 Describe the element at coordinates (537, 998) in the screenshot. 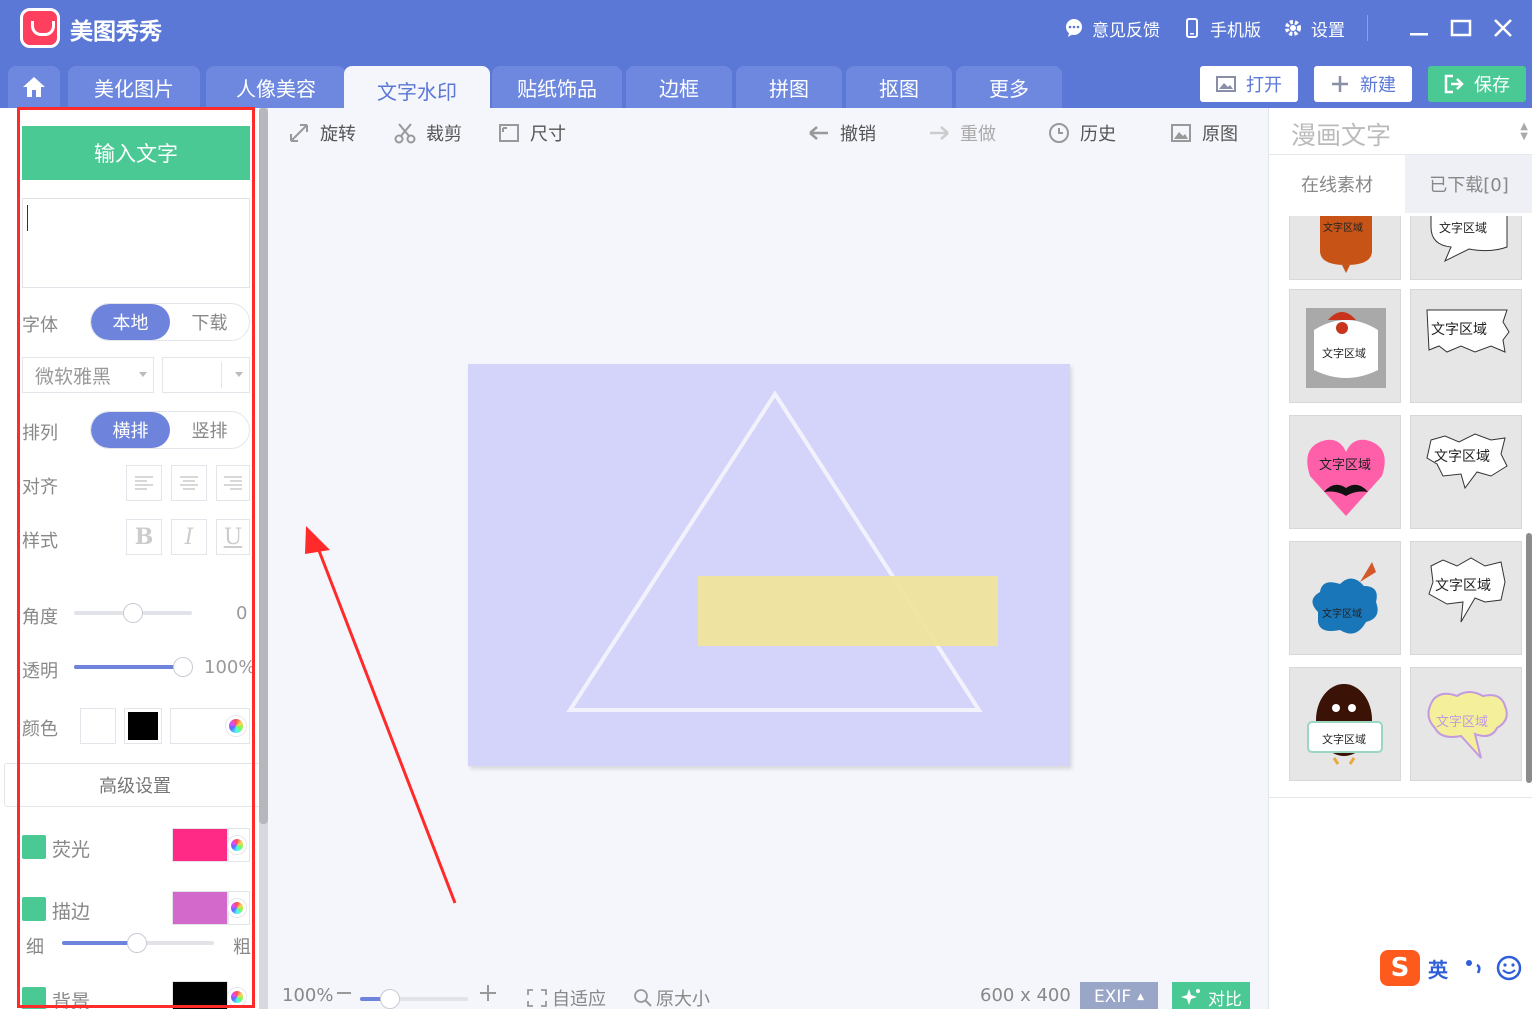

I see `fit-icon` at that location.